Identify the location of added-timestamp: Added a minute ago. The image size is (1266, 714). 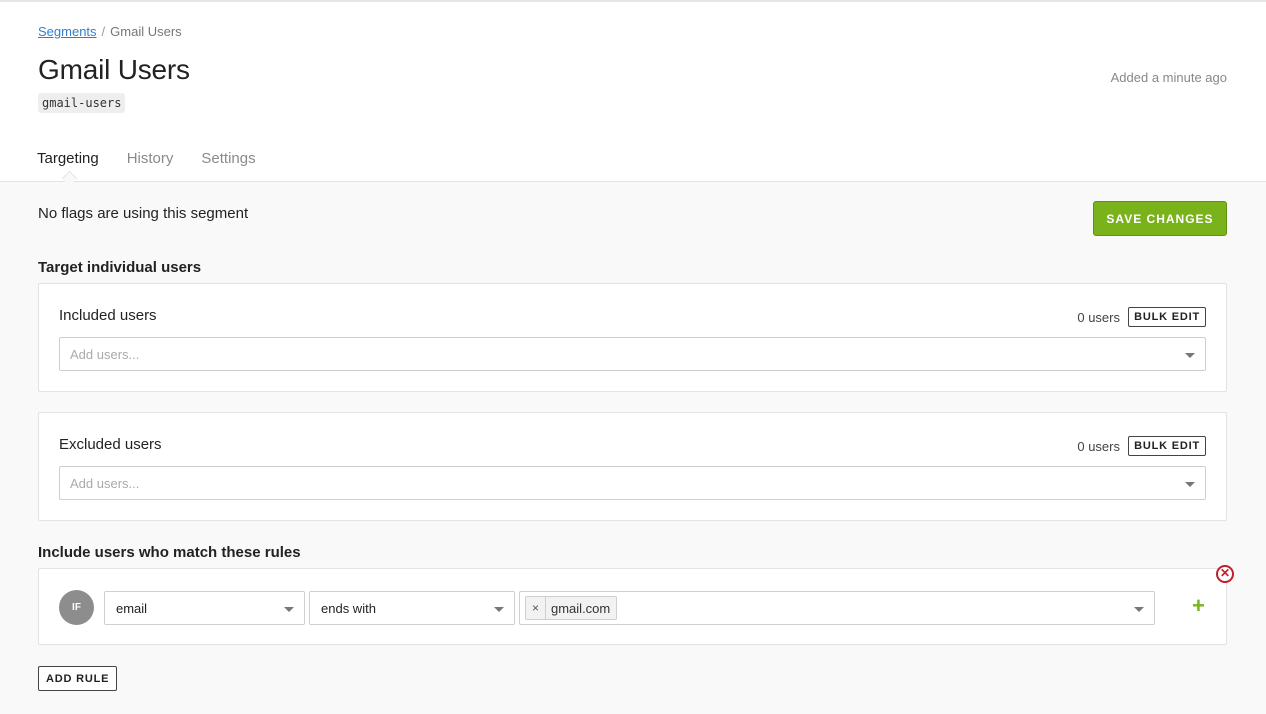
(1168, 77).